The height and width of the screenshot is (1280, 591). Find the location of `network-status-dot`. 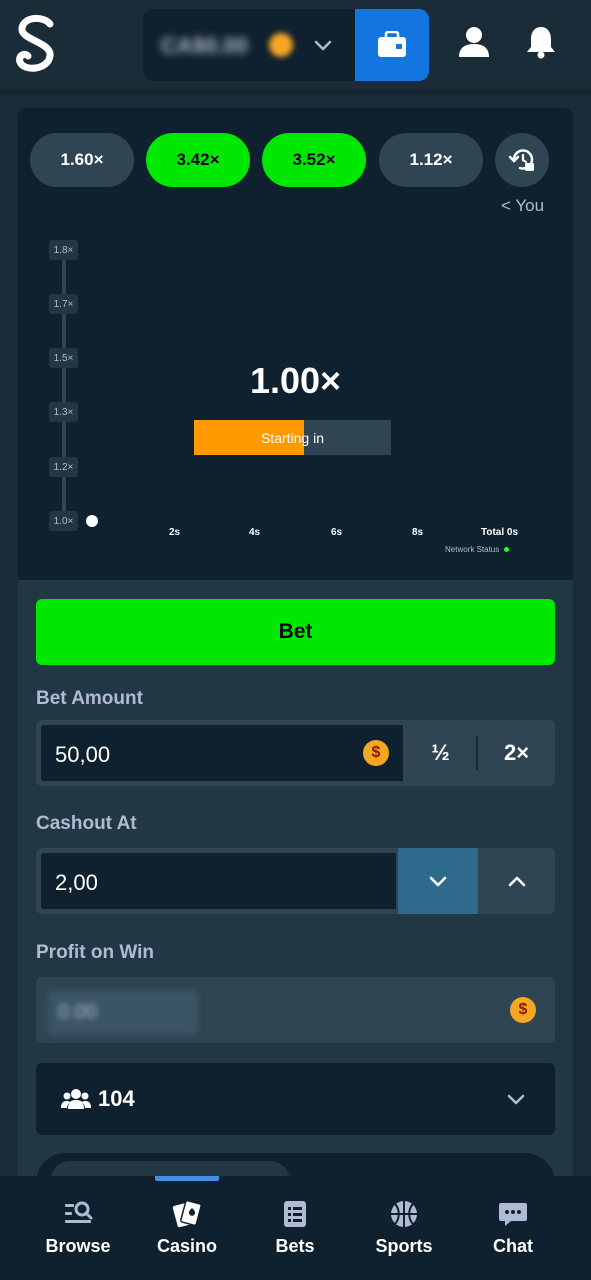

network-status-dot is located at coordinates (507, 549).